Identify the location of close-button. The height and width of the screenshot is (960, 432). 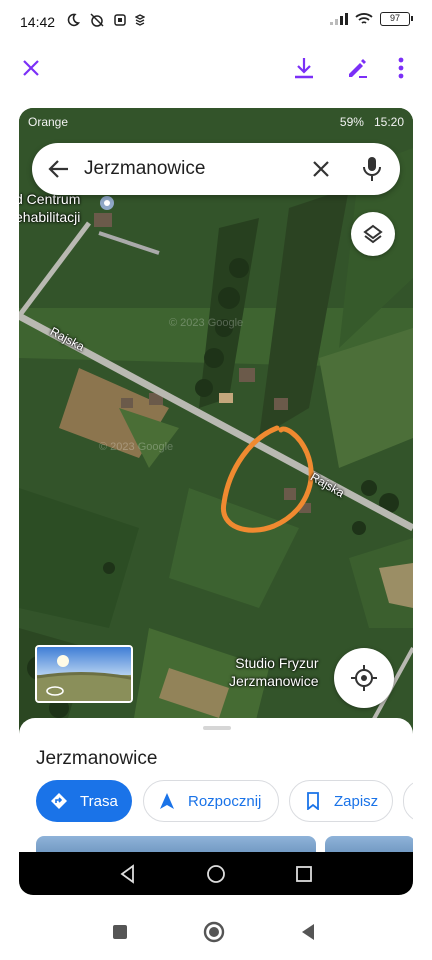
(31, 68).